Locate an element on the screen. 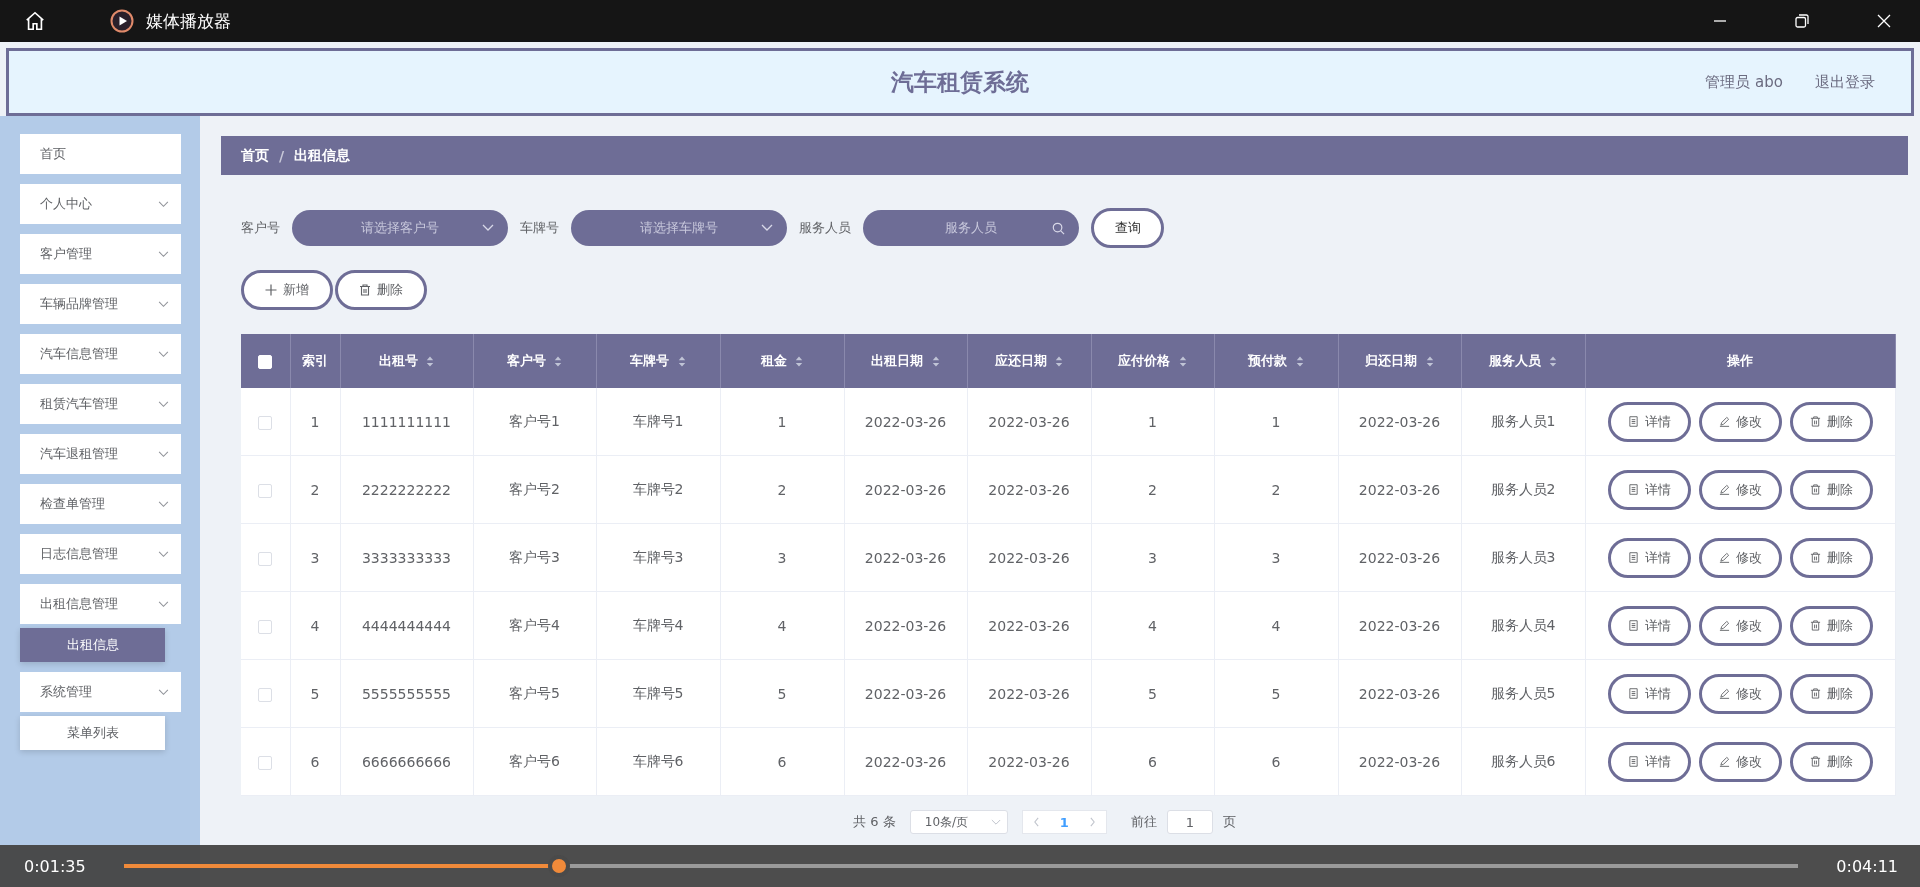  table-cell: 车牌号6 is located at coordinates (658, 761).